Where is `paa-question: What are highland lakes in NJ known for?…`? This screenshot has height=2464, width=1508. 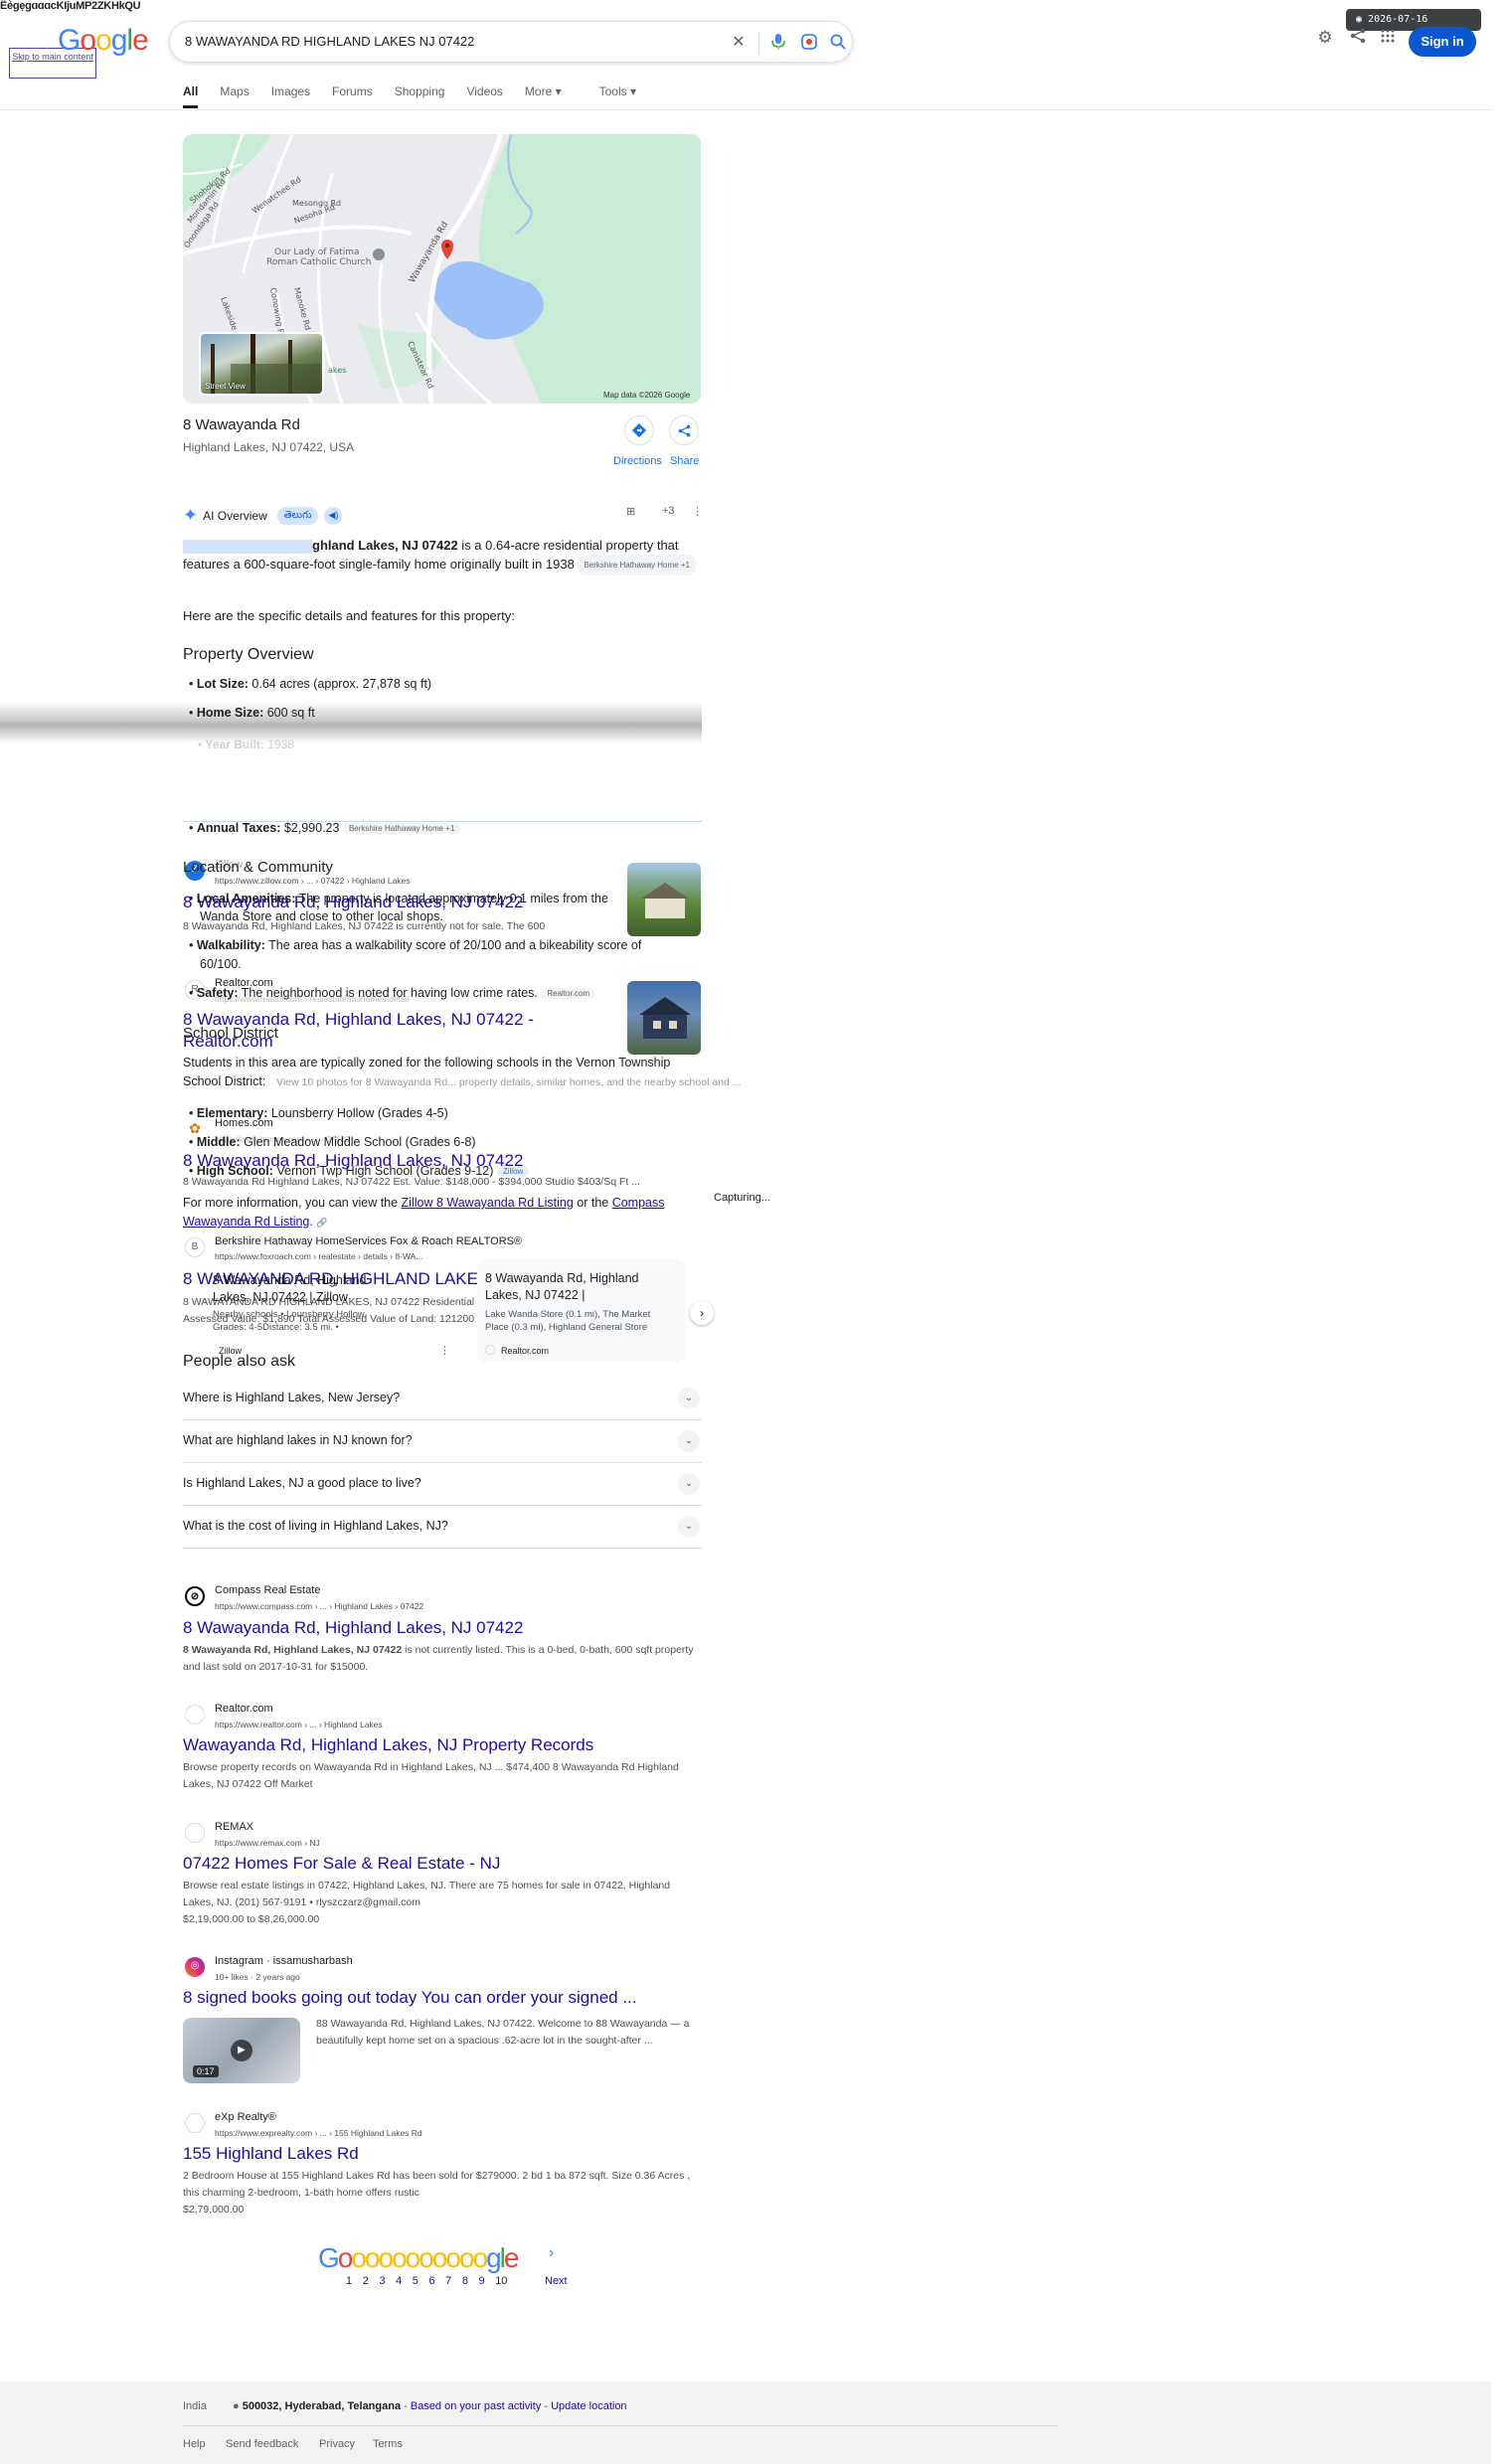 paa-question: What are highland lakes in NJ known for?… is located at coordinates (442, 1442).